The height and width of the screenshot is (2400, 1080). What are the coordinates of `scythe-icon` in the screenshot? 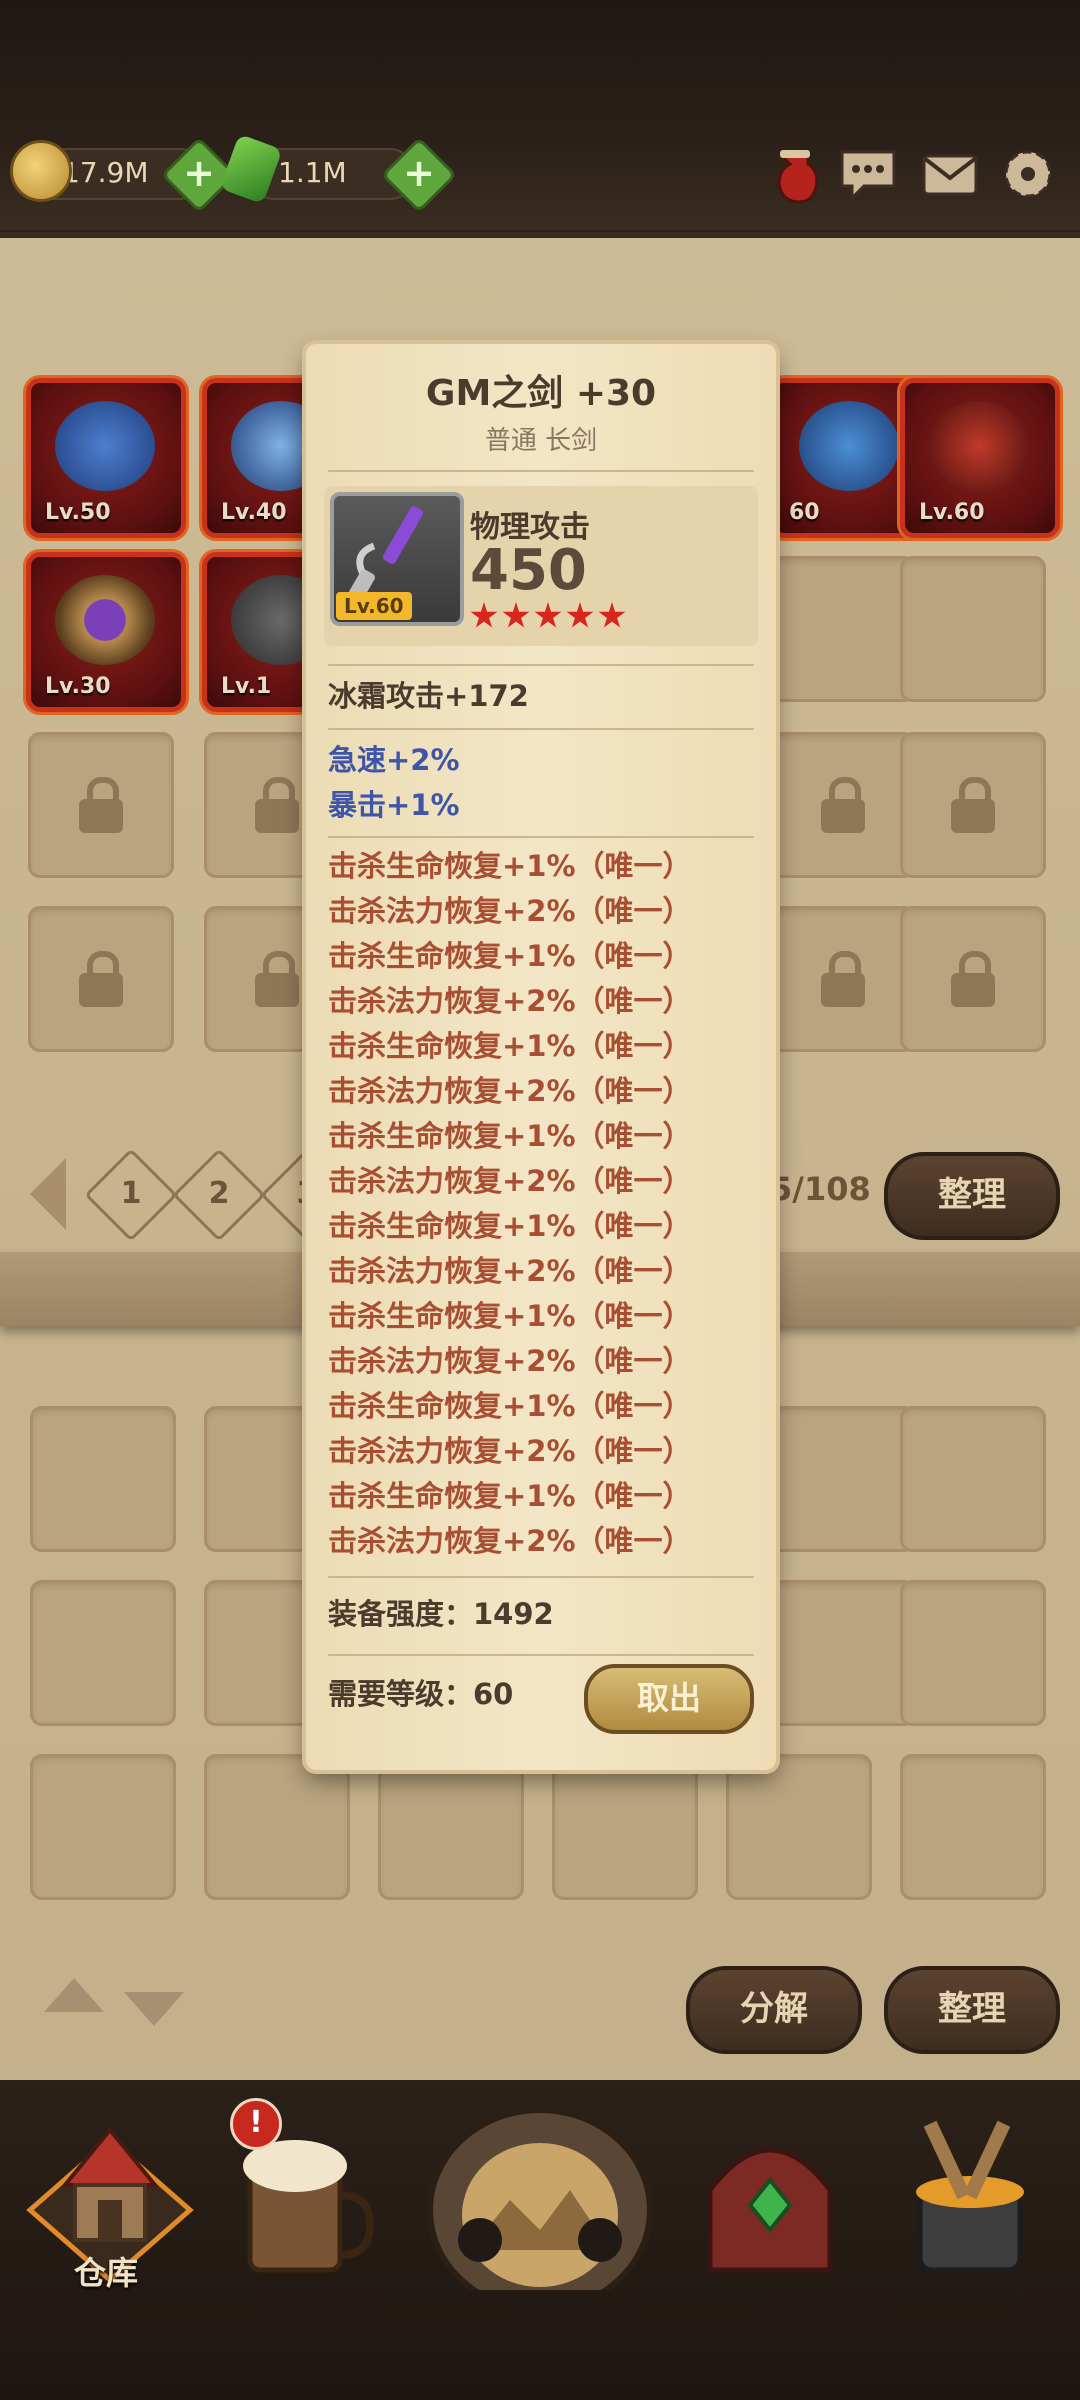 It's located at (979, 446).